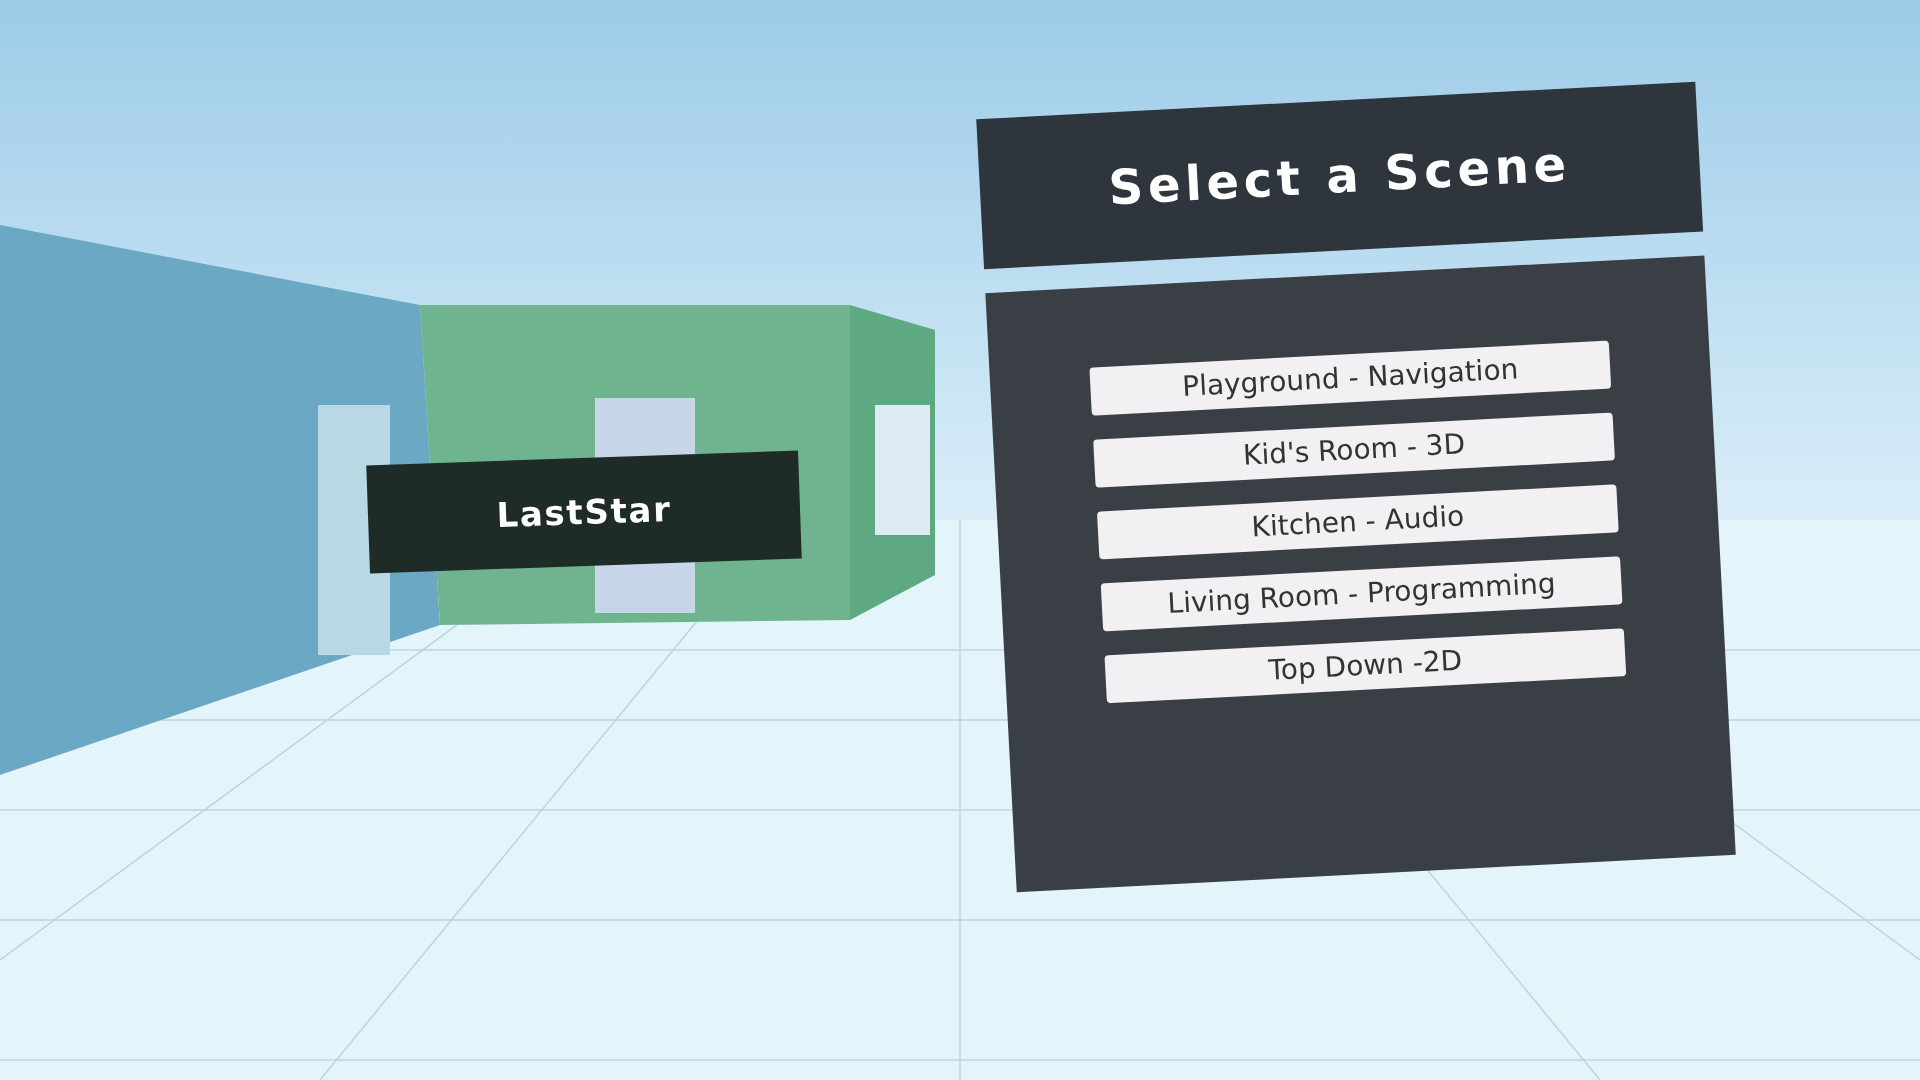 This screenshot has height=1080, width=1920. I want to click on menu-title: Select a Scene, so click(1340, 175).